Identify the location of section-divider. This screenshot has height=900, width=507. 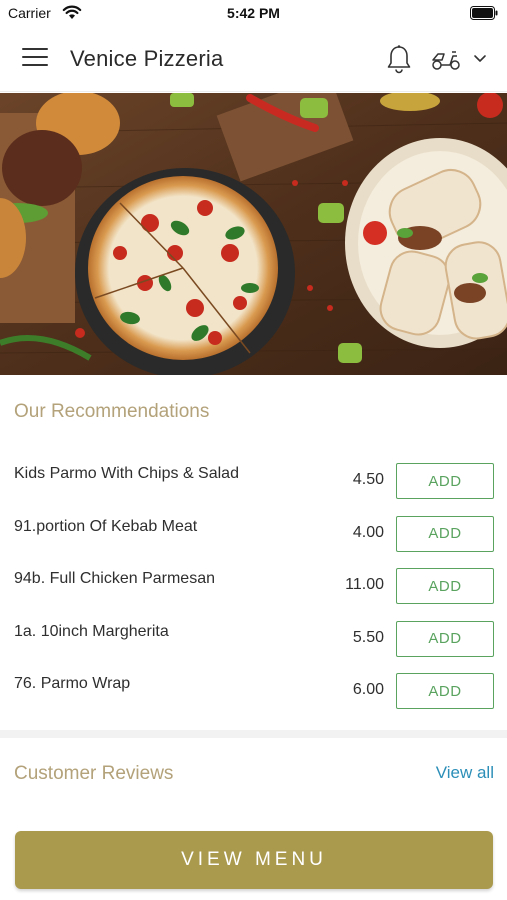
(253, 734).